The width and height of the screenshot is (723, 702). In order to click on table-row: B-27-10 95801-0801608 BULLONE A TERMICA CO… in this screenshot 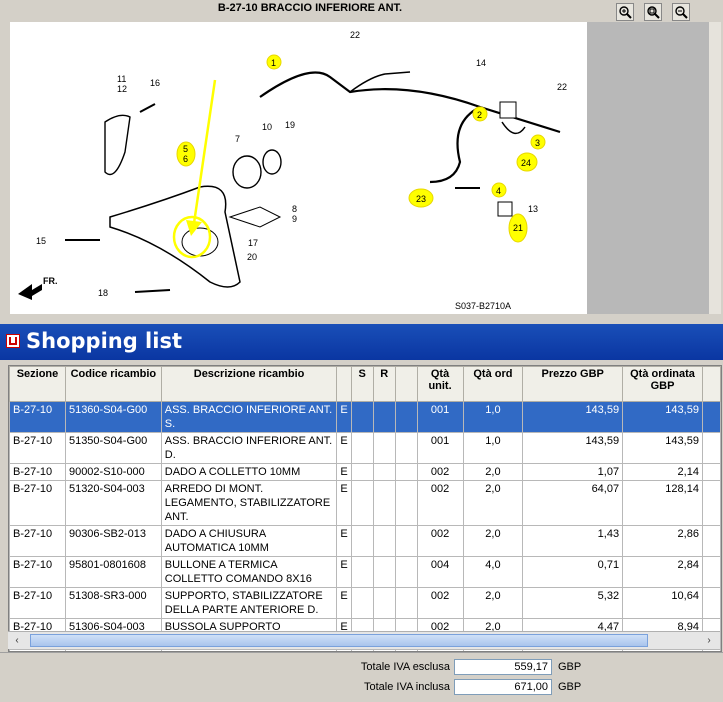, I will do `click(365, 572)`.